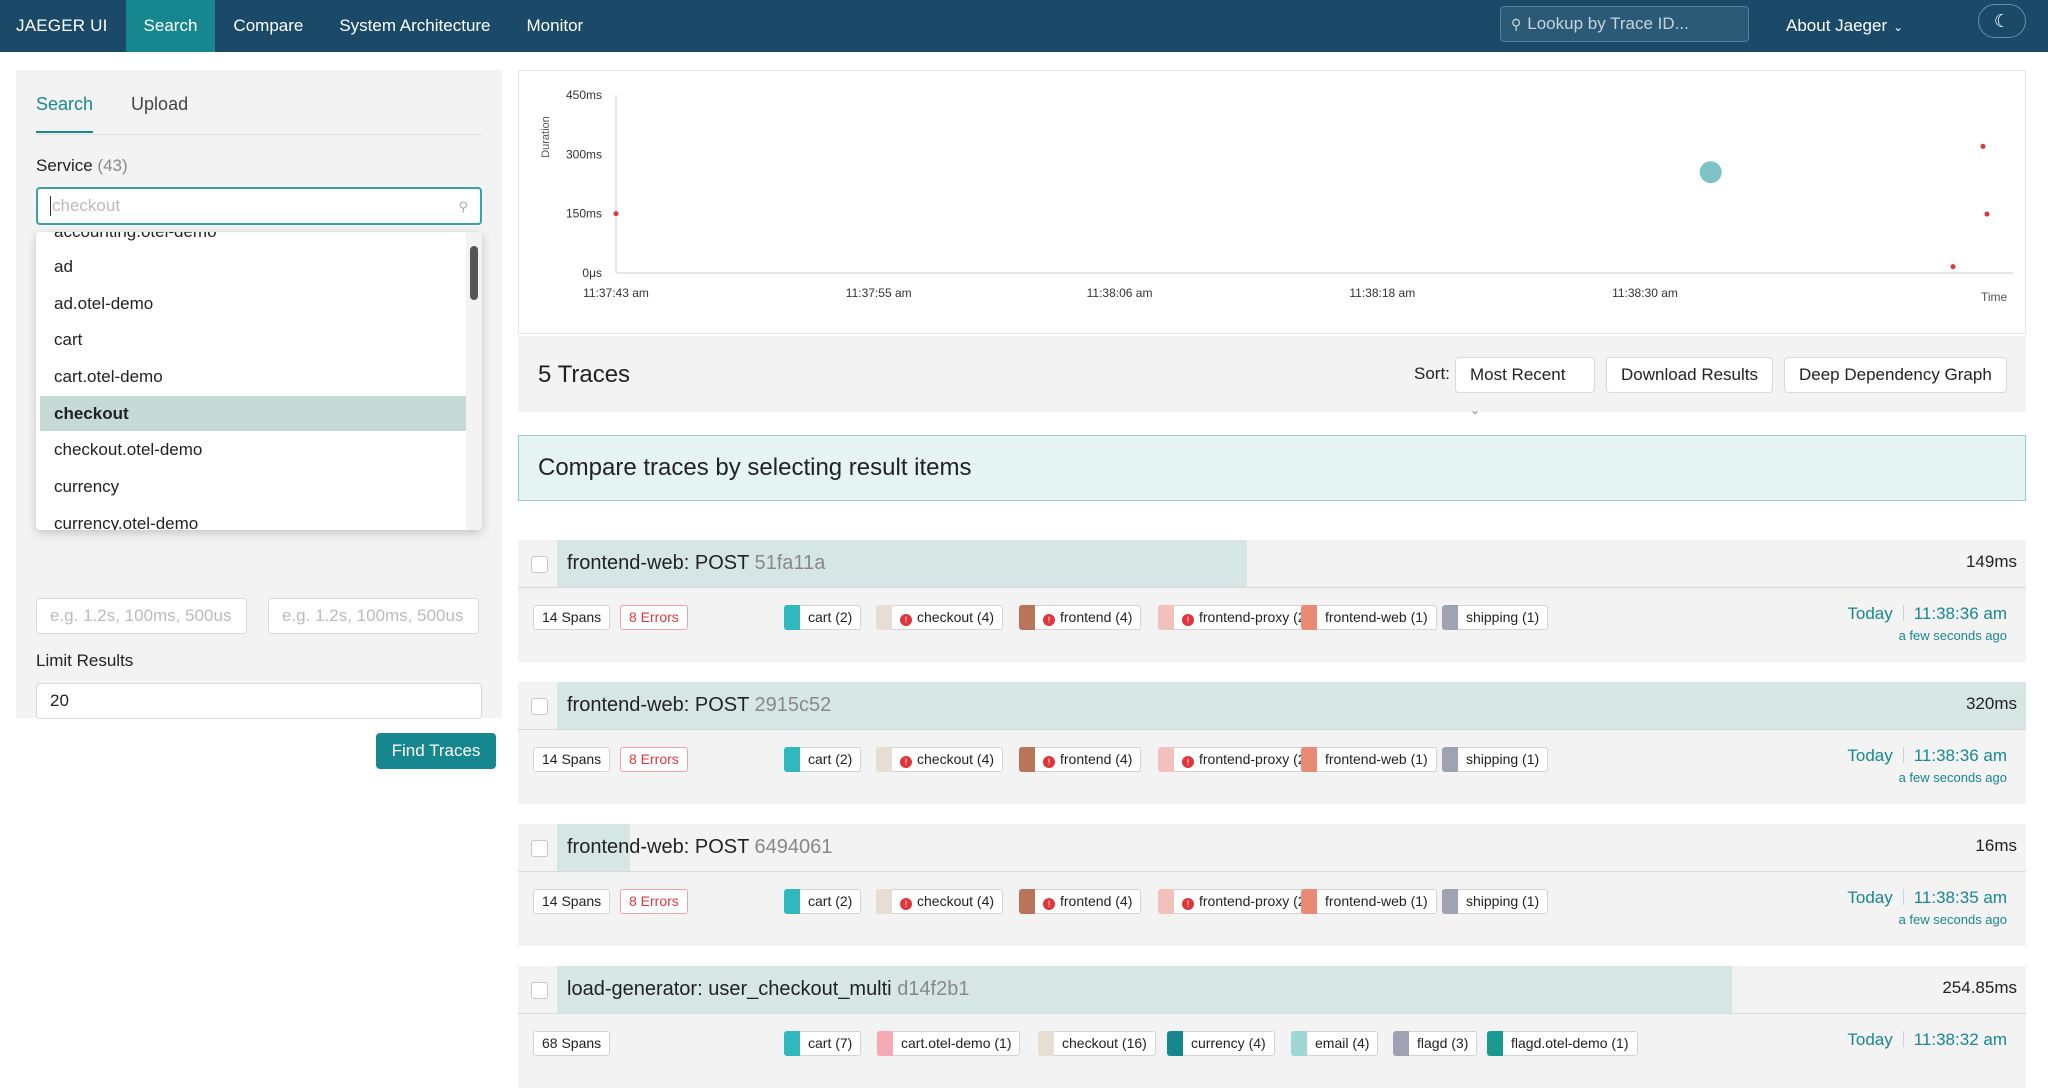 This screenshot has height=1088, width=2048. I want to click on dropdown-option: checkout.otel-demo, so click(253, 449).